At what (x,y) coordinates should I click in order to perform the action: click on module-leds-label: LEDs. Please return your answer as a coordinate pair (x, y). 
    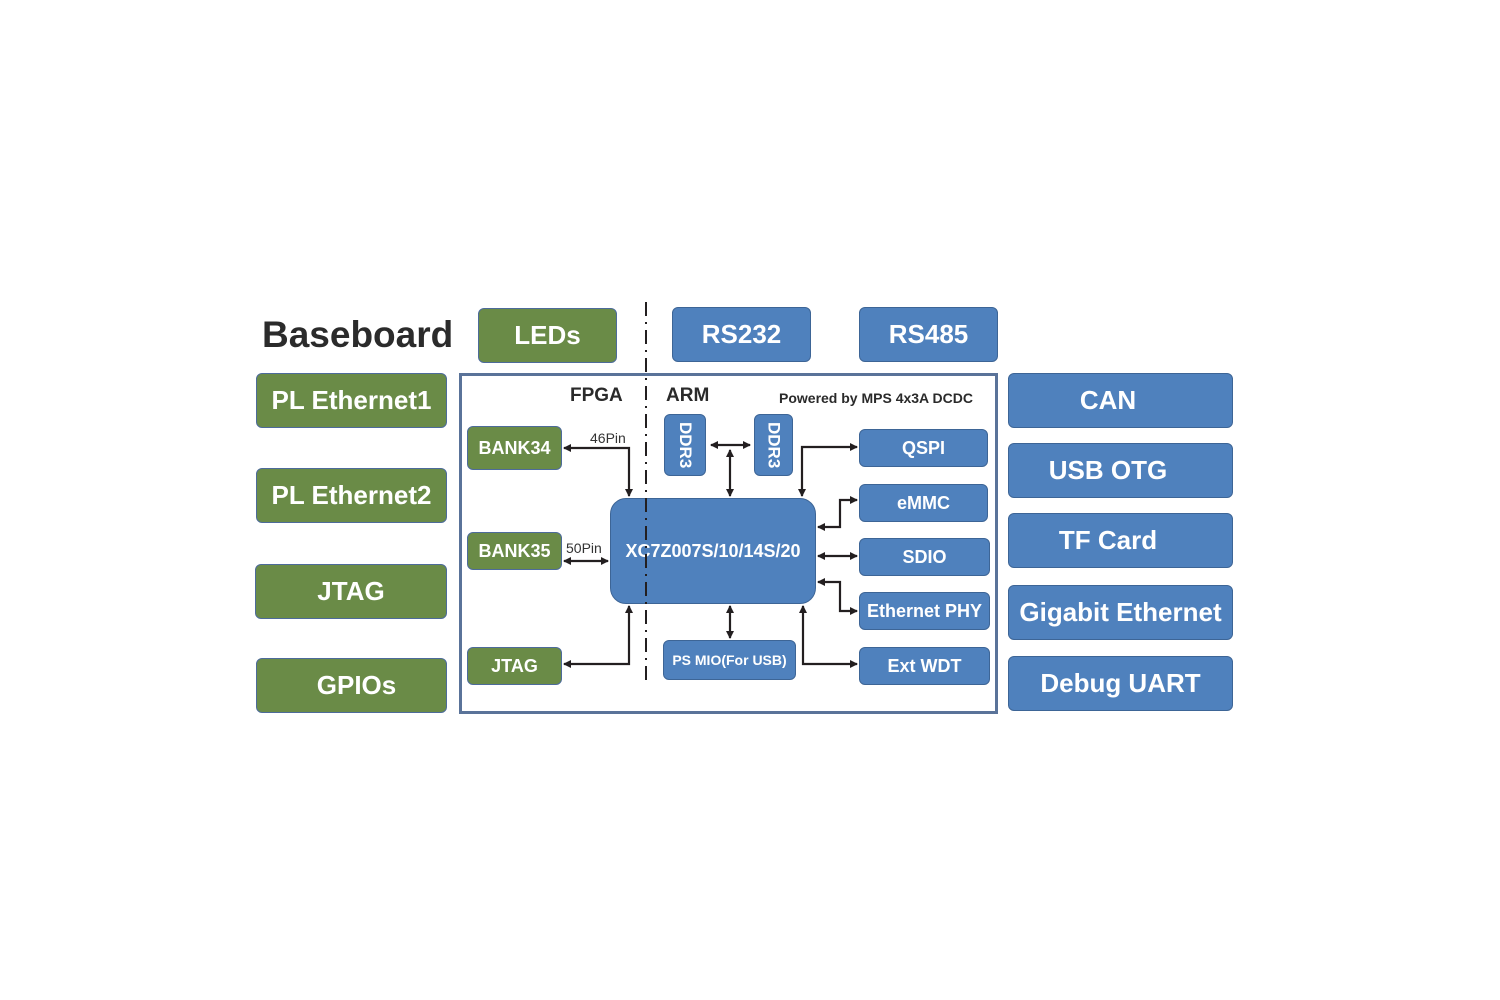
    Looking at the image, I should click on (547, 335).